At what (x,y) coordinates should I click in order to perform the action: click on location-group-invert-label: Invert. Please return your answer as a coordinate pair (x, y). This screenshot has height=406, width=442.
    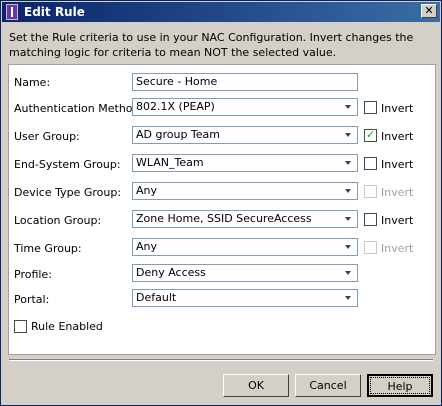
    Looking at the image, I should click on (397, 220).